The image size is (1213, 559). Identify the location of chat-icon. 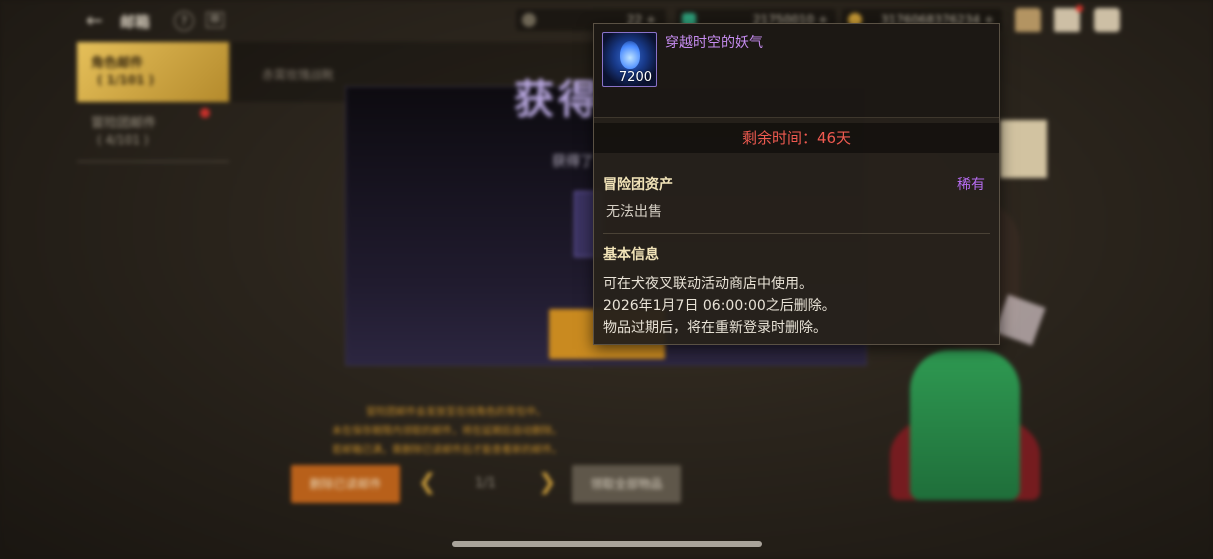
(1107, 20).